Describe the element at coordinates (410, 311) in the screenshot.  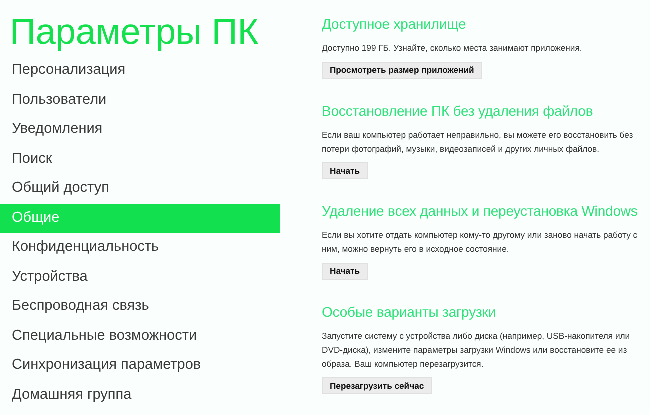
I see `section-heading: Особые варианты загрузки` at that location.